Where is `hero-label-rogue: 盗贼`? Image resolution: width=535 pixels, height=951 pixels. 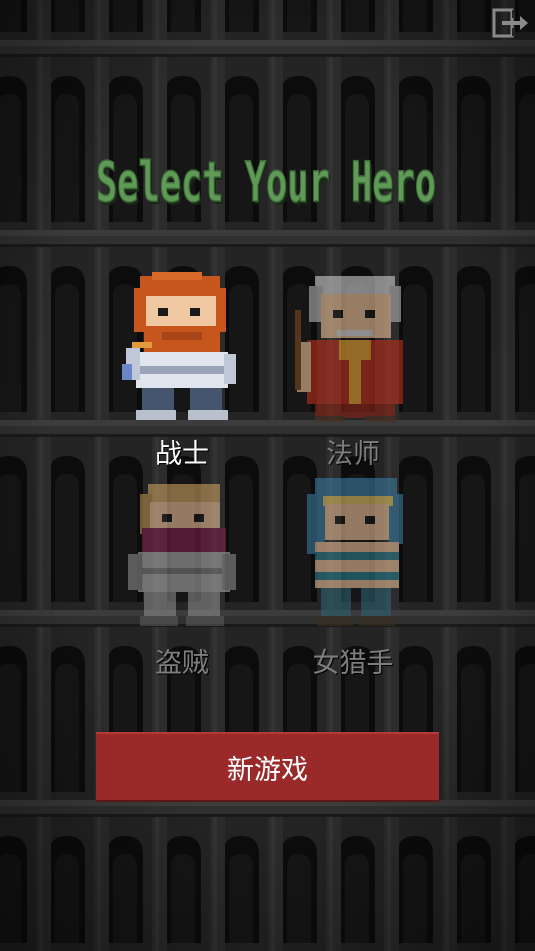
hero-label-rogue: 盗贼 is located at coordinates (182, 663).